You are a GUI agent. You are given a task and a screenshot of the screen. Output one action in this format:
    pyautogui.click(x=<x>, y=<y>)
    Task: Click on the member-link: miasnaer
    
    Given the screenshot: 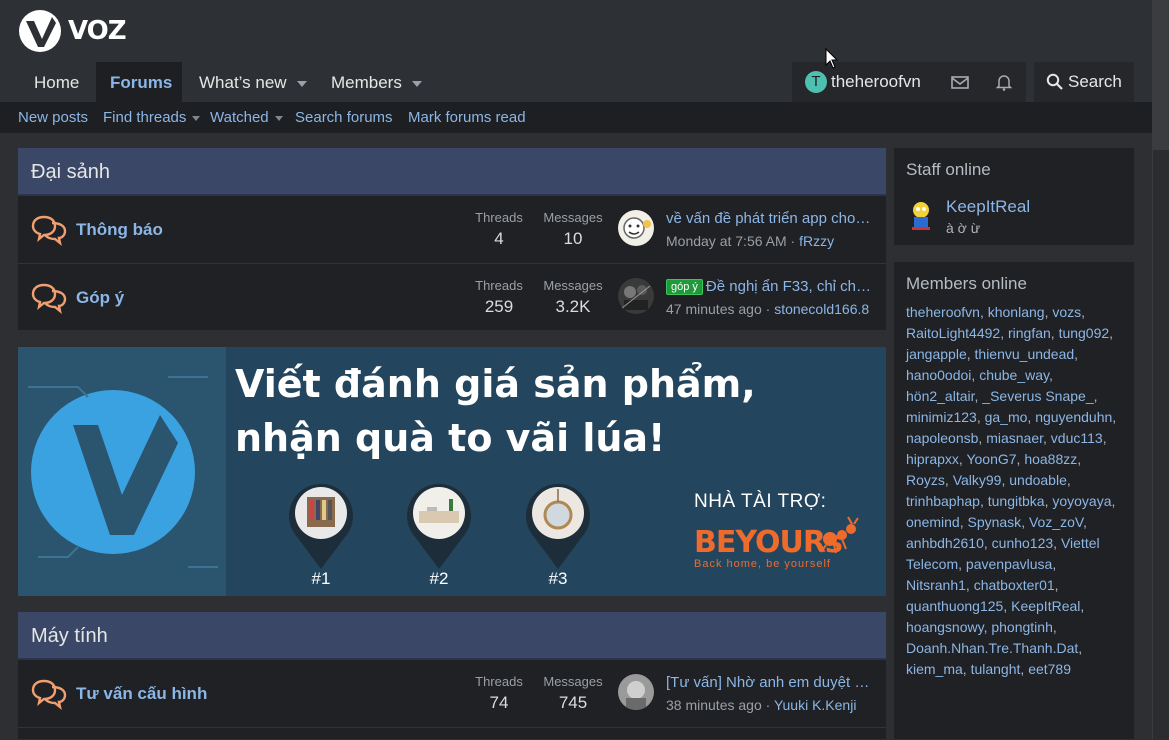 What is the action you would take?
    pyautogui.click(x=1014, y=438)
    